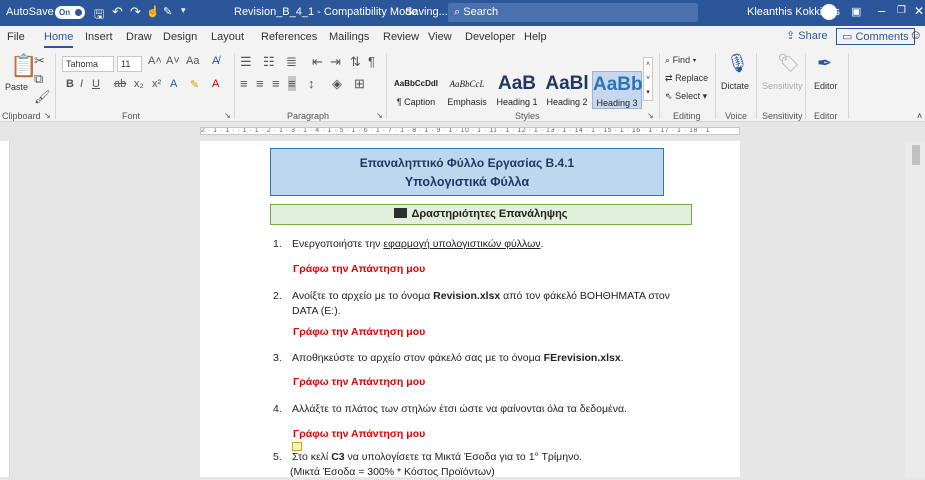 Image resolution: width=925 pixels, height=480 pixels. Describe the element at coordinates (289, 37) in the screenshot. I see `tab-references: References` at that location.